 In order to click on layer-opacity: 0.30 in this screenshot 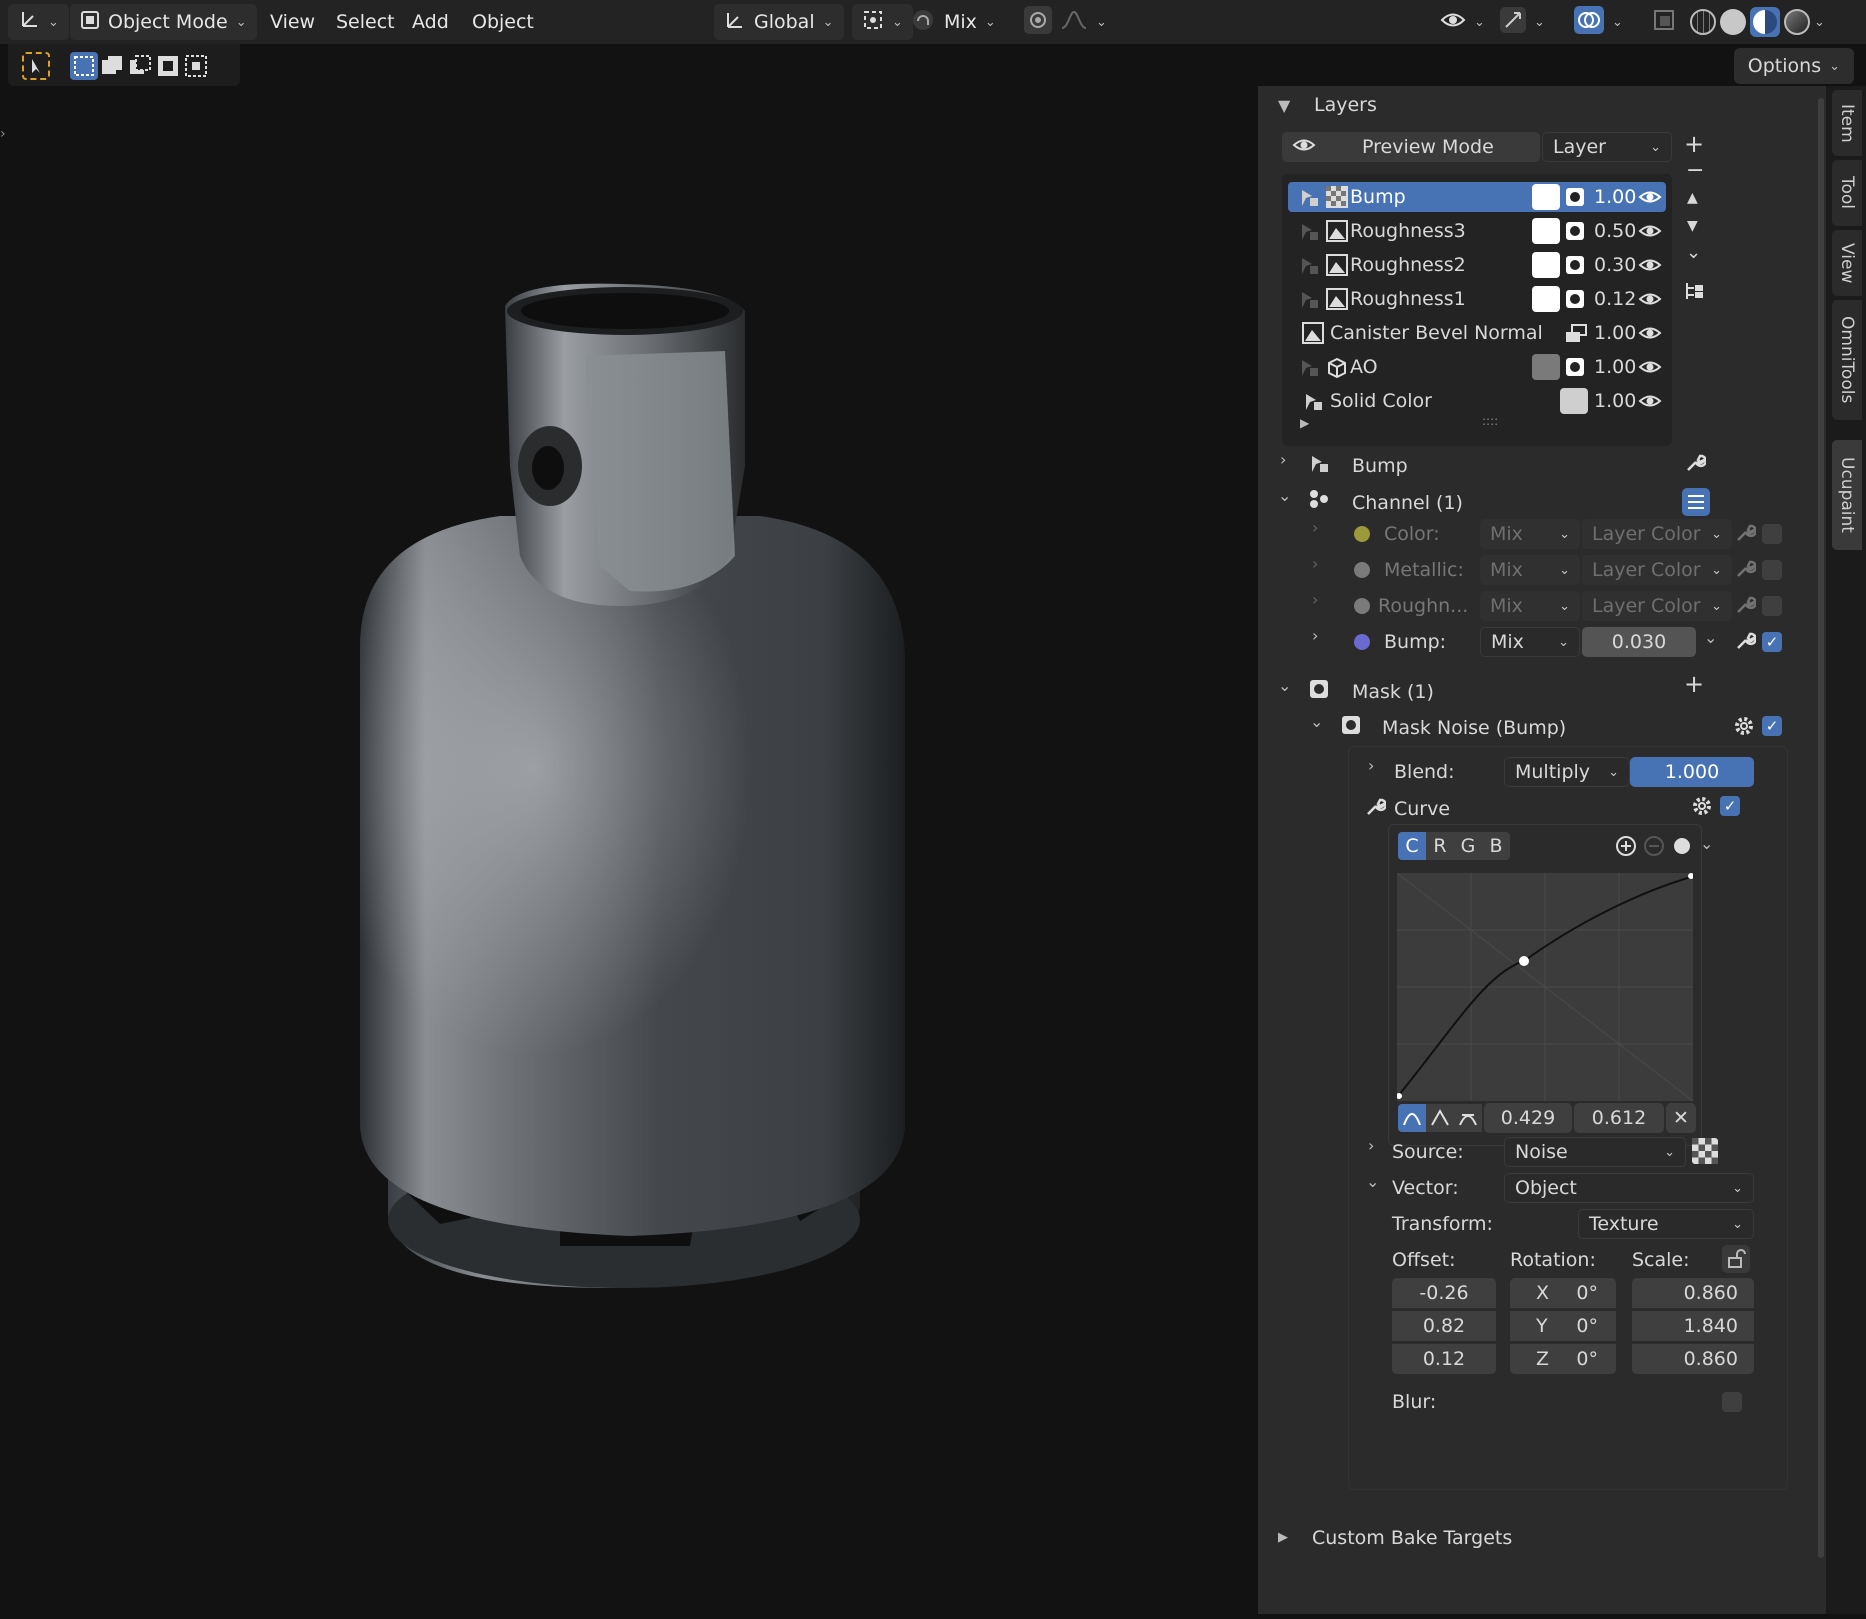, I will do `click(1615, 265)`.